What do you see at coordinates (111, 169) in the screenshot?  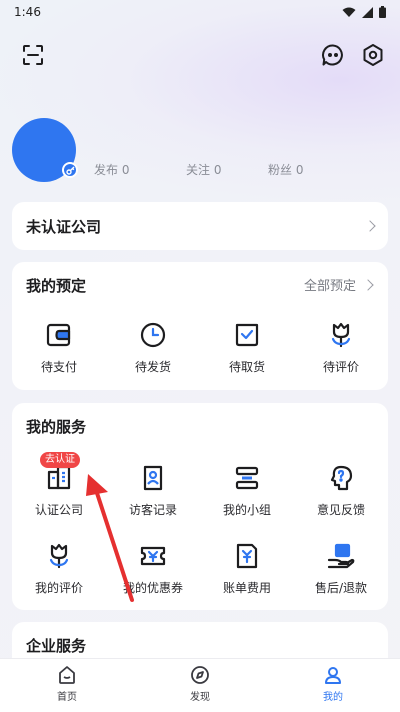 I see `posts-count: 发布 0` at bounding box center [111, 169].